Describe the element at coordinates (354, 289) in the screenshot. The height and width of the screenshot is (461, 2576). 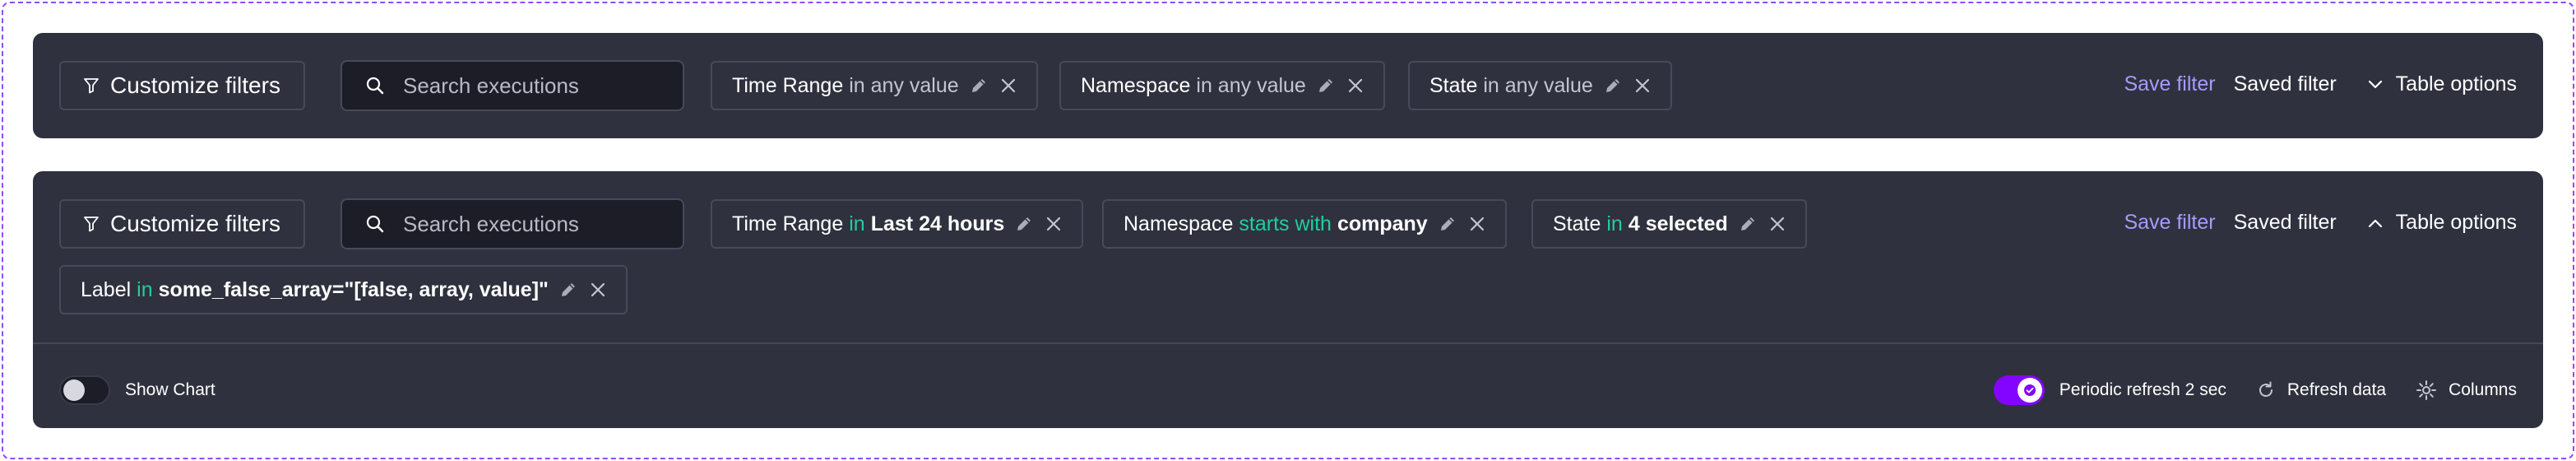
I see `chip-value: some_false_array="[false, array, value]"` at that location.